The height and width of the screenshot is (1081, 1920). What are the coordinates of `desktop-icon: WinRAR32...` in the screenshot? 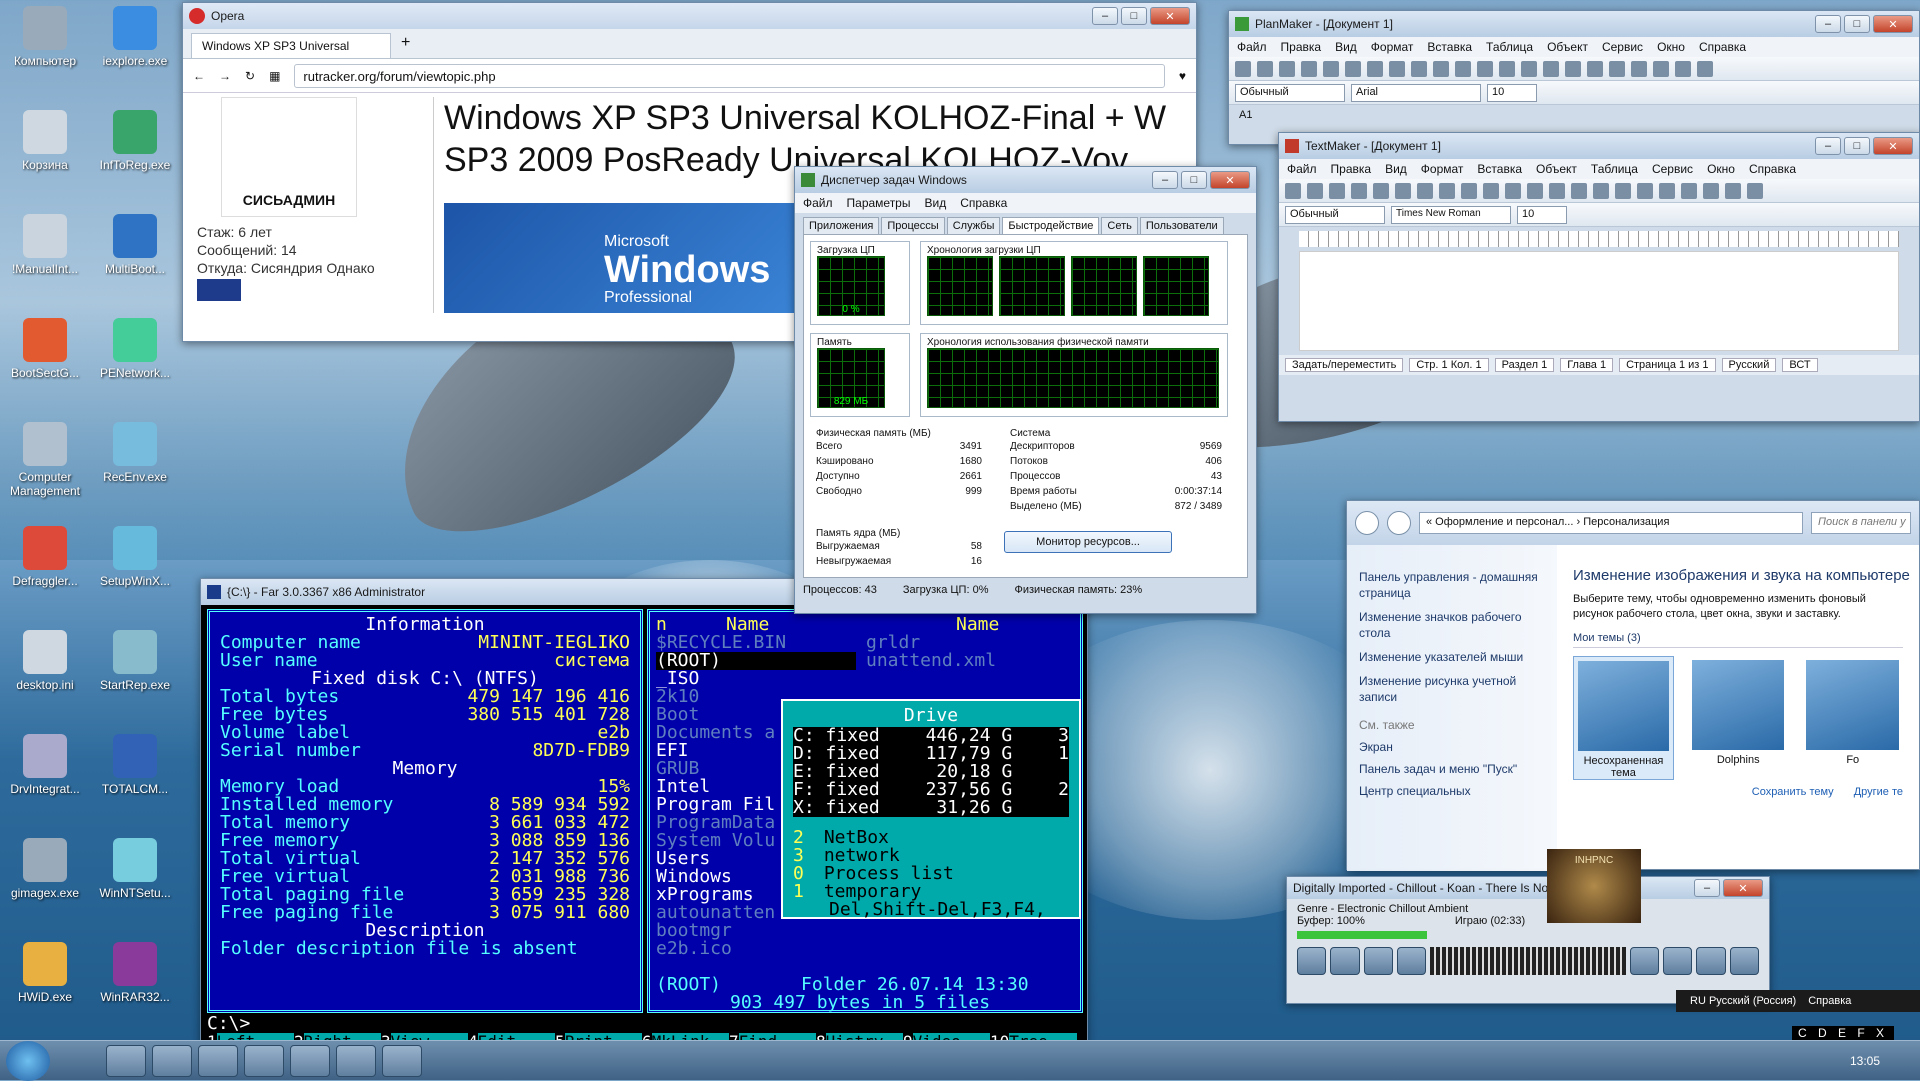 It's located at (135, 973).